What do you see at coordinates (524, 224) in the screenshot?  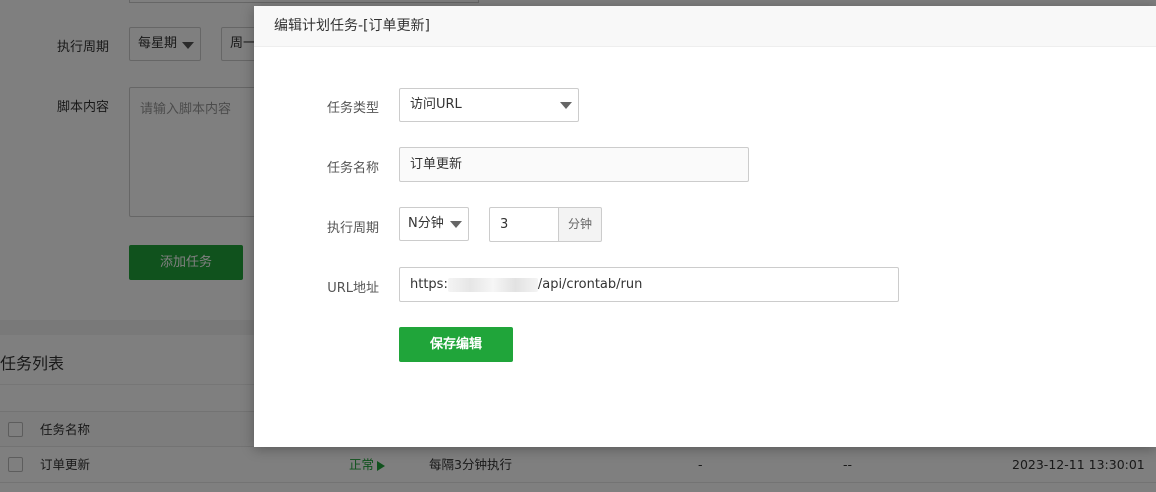 I see `cycle-number-input: 3` at bounding box center [524, 224].